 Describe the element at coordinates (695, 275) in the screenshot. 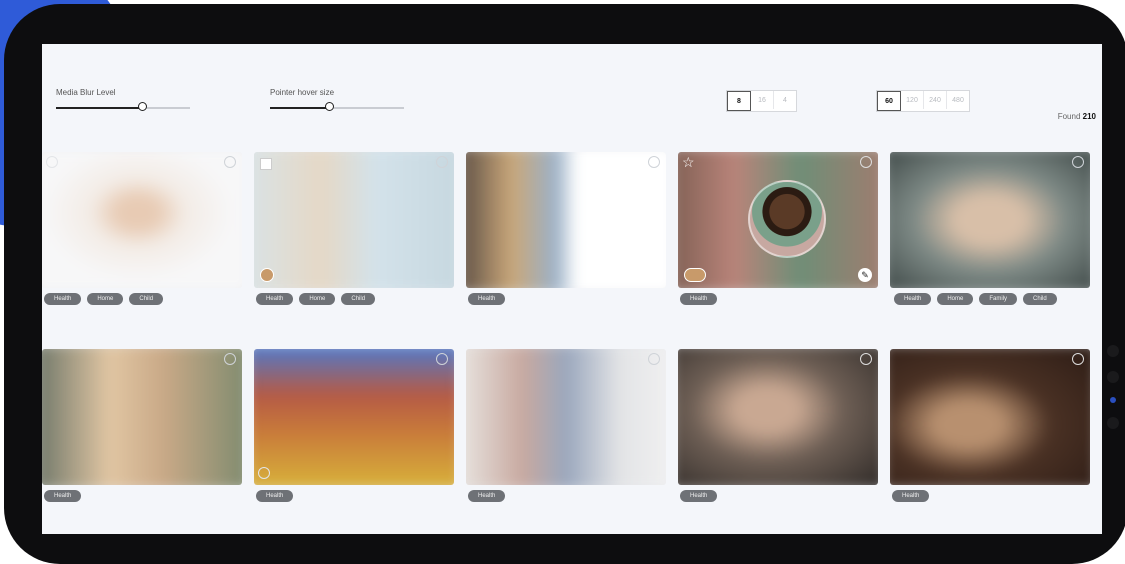

I see `face-avatars-icon` at that location.